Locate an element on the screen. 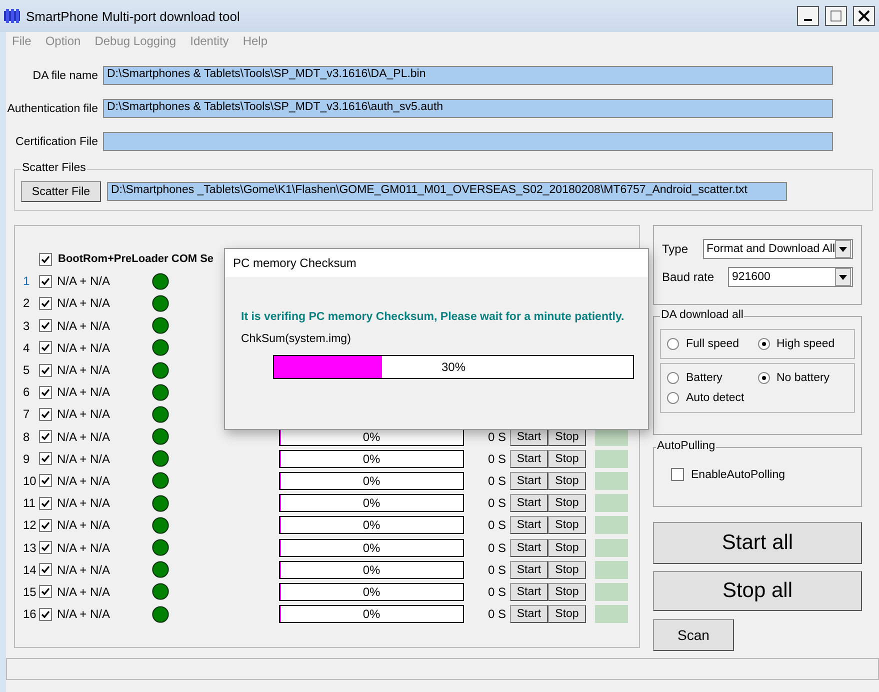 This screenshot has width=879, height=692. progress-text: 30% is located at coordinates (453, 367).